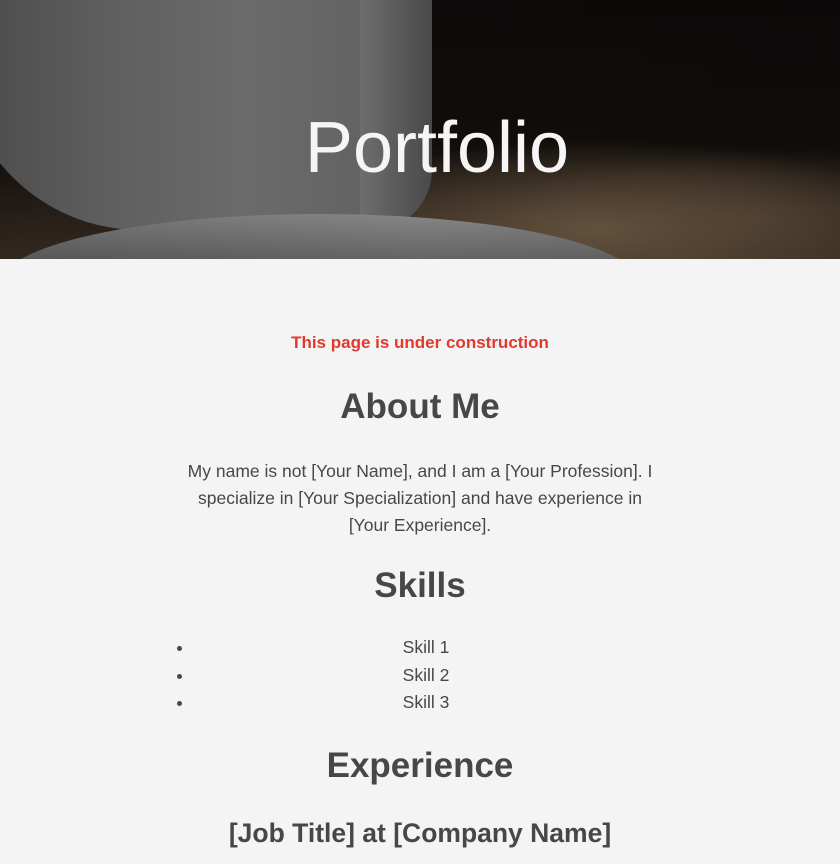 The width and height of the screenshot is (840, 864). What do you see at coordinates (437, 148) in the screenshot?
I see `hero-title: Portfolio` at bounding box center [437, 148].